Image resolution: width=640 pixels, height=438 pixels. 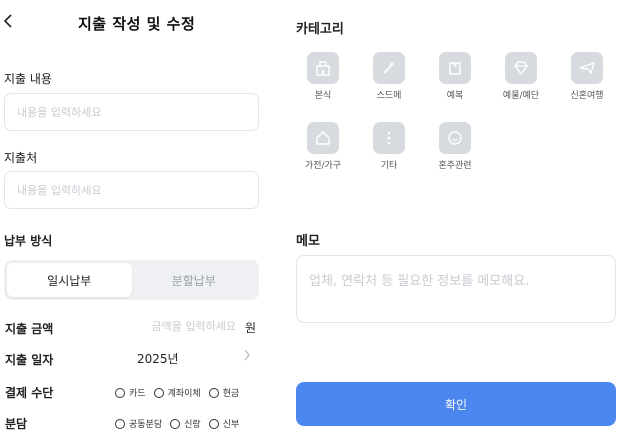 What do you see at coordinates (323, 68) in the screenshot?
I see `building-icon` at bounding box center [323, 68].